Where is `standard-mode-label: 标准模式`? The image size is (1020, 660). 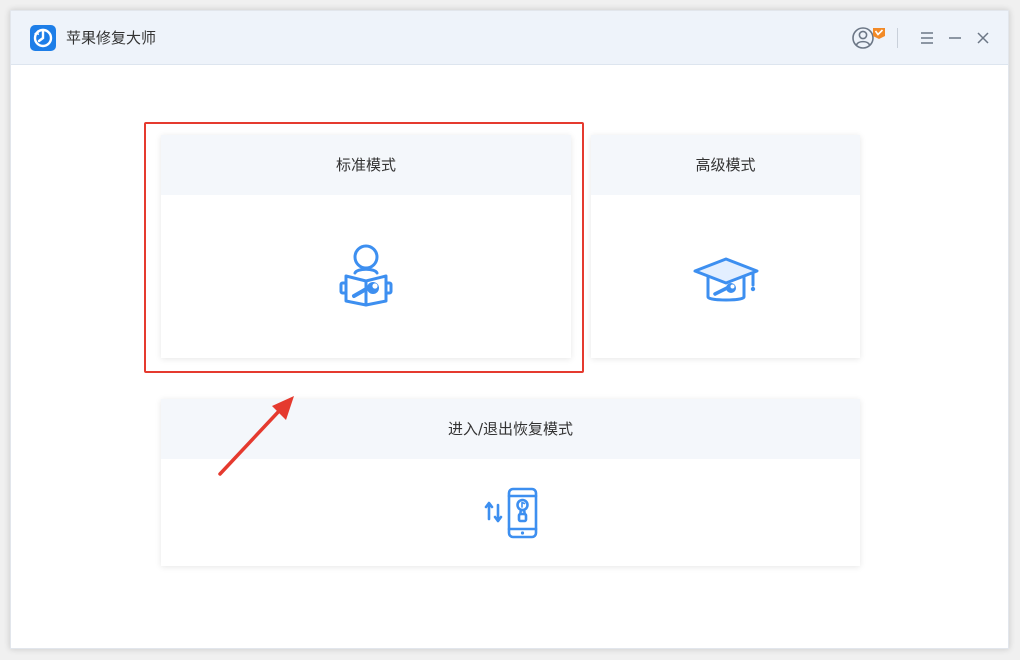
standard-mode-label: 标准模式 is located at coordinates (366, 165).